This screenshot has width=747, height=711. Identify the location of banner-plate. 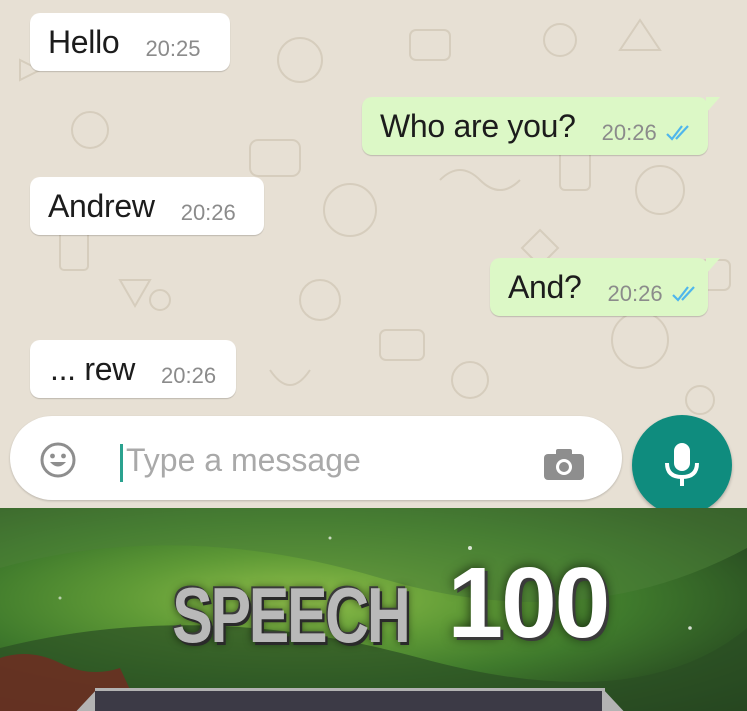
(350, 699).